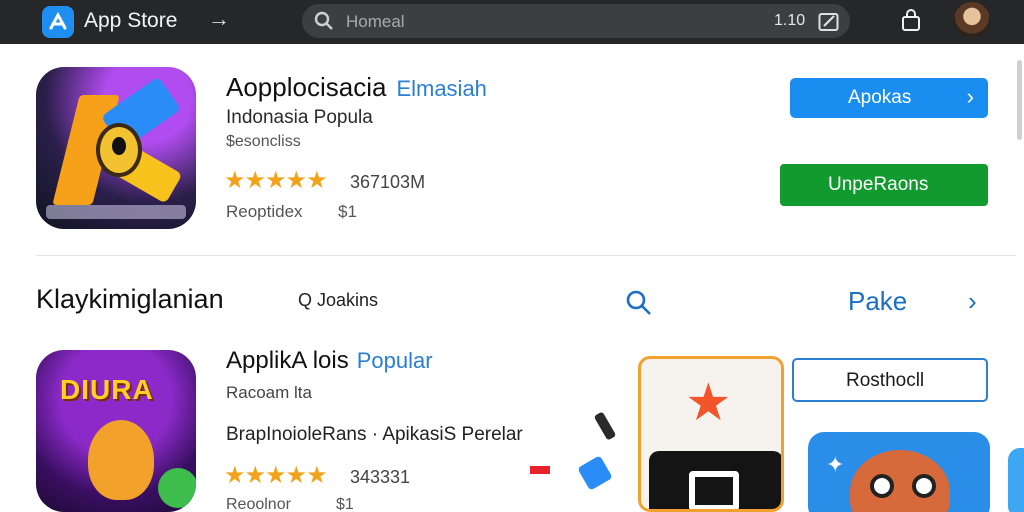 This screenshot has width=1024, height=512. I want to click on app2-price: $1, so click(345, 504).